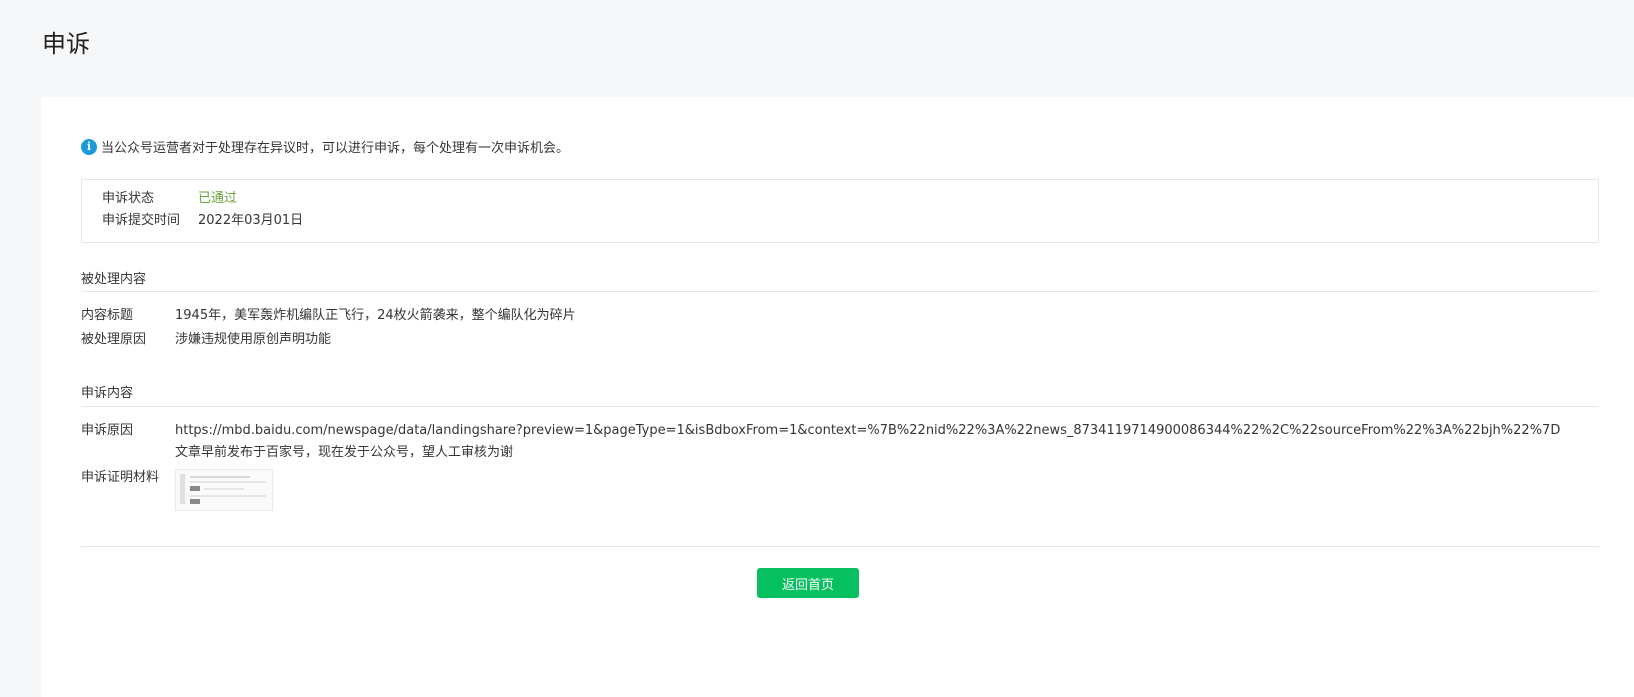 The height and width of the screenshot is (697, 1634). I want to click on handled-reason-label: 被处理原因, so click(114, 339).